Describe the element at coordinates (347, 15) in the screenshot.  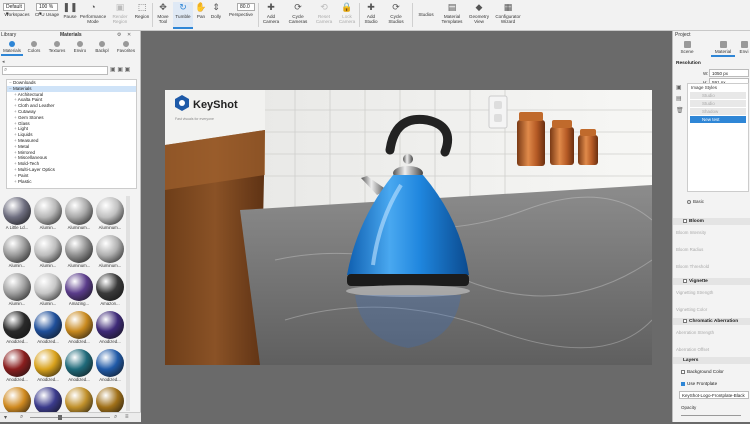
I see `lock-camera-button: 🔒 Lock Camera` at that location.